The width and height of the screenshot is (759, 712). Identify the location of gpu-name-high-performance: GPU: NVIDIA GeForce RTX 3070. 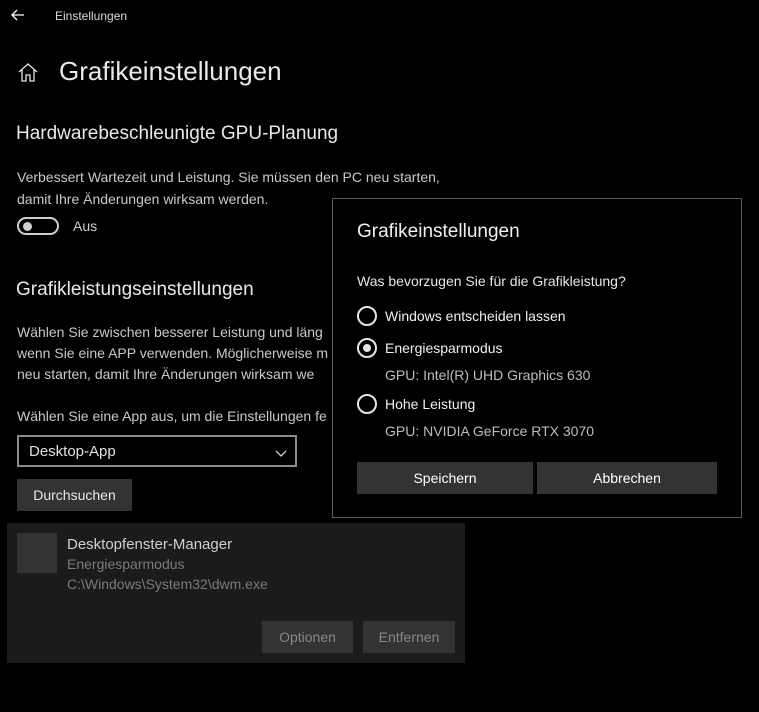
(490, 431).